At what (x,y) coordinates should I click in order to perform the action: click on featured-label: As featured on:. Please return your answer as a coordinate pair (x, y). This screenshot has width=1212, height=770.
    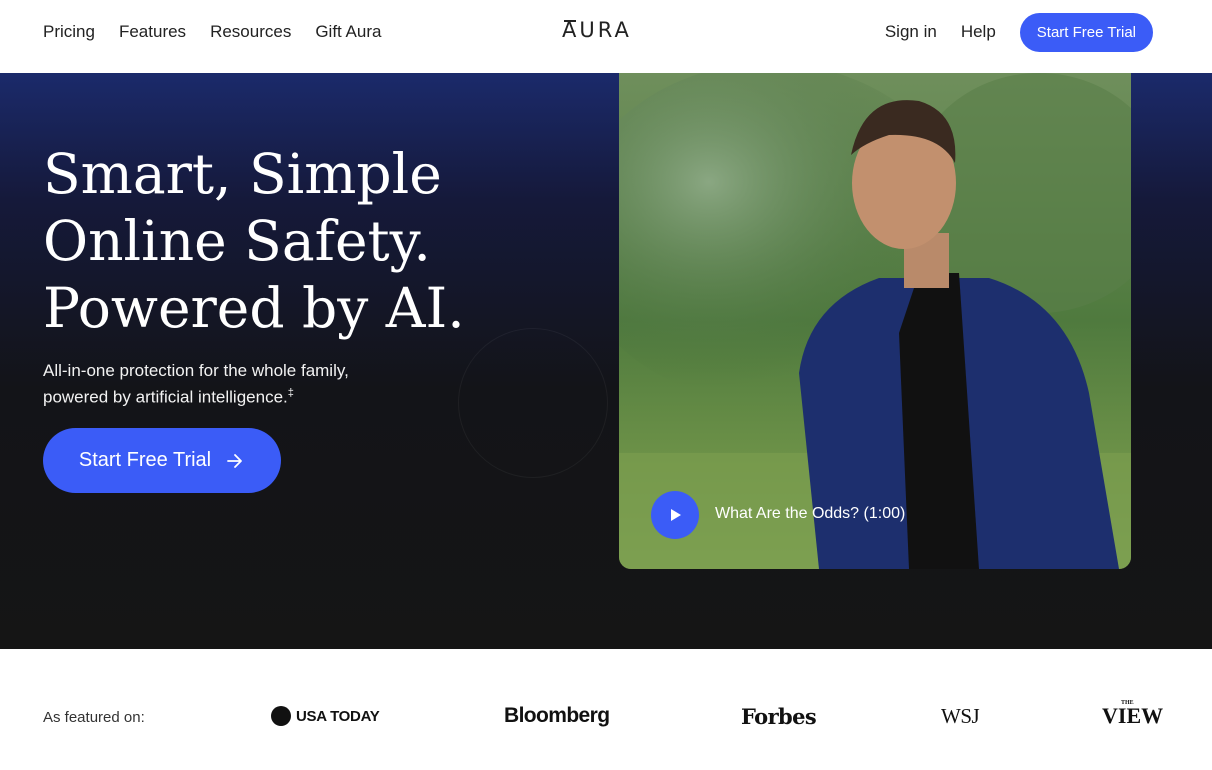
    Looking at the image, I should click on (94, 717).